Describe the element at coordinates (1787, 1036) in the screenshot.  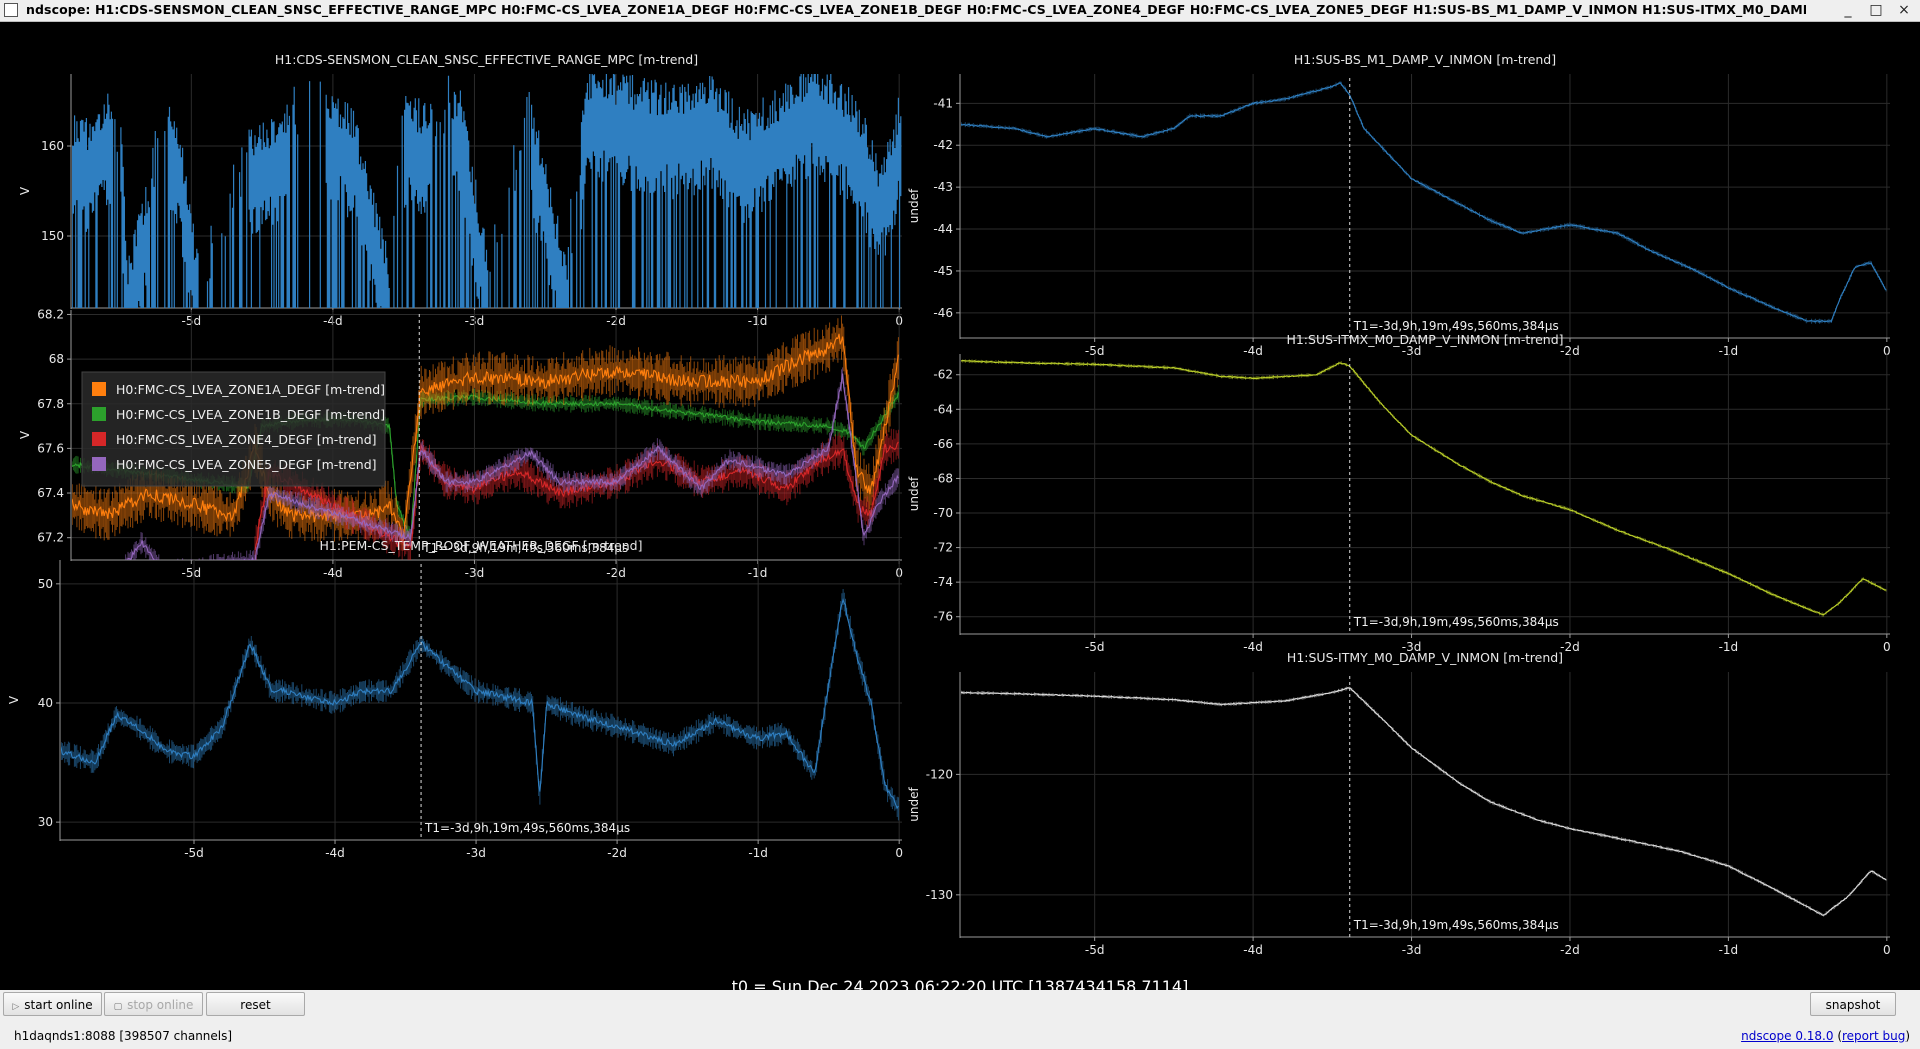
I see `version-link: ndscope 0.18.0` at that location.